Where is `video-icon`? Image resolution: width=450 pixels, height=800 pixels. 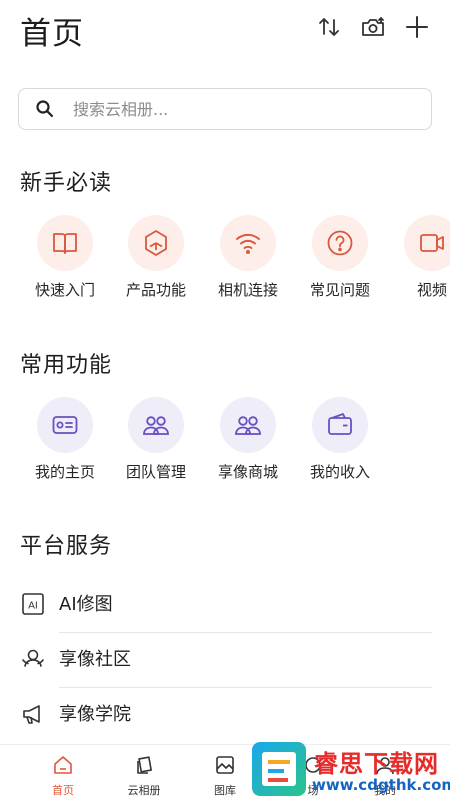
video-icon is located at coordinates (432, 243).